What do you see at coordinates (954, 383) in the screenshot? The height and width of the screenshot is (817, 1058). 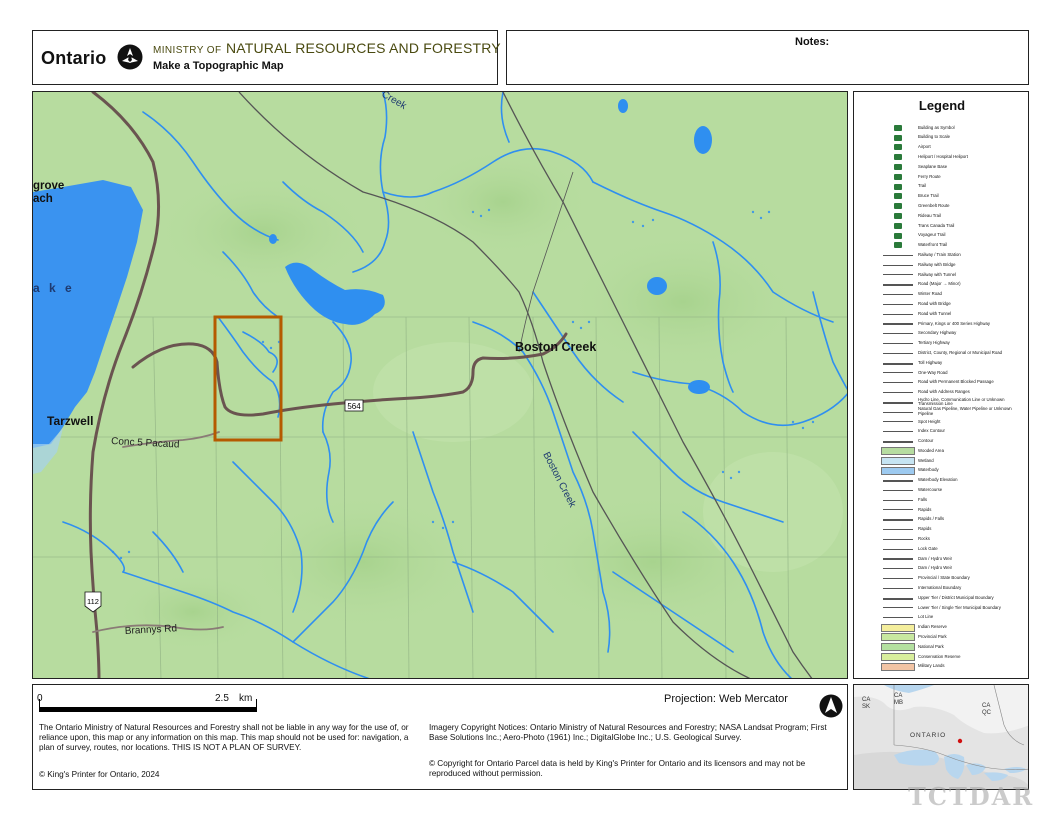 I see `legend-item: Road with Permanent Blocked Passage` at bounding box center [954, 383].